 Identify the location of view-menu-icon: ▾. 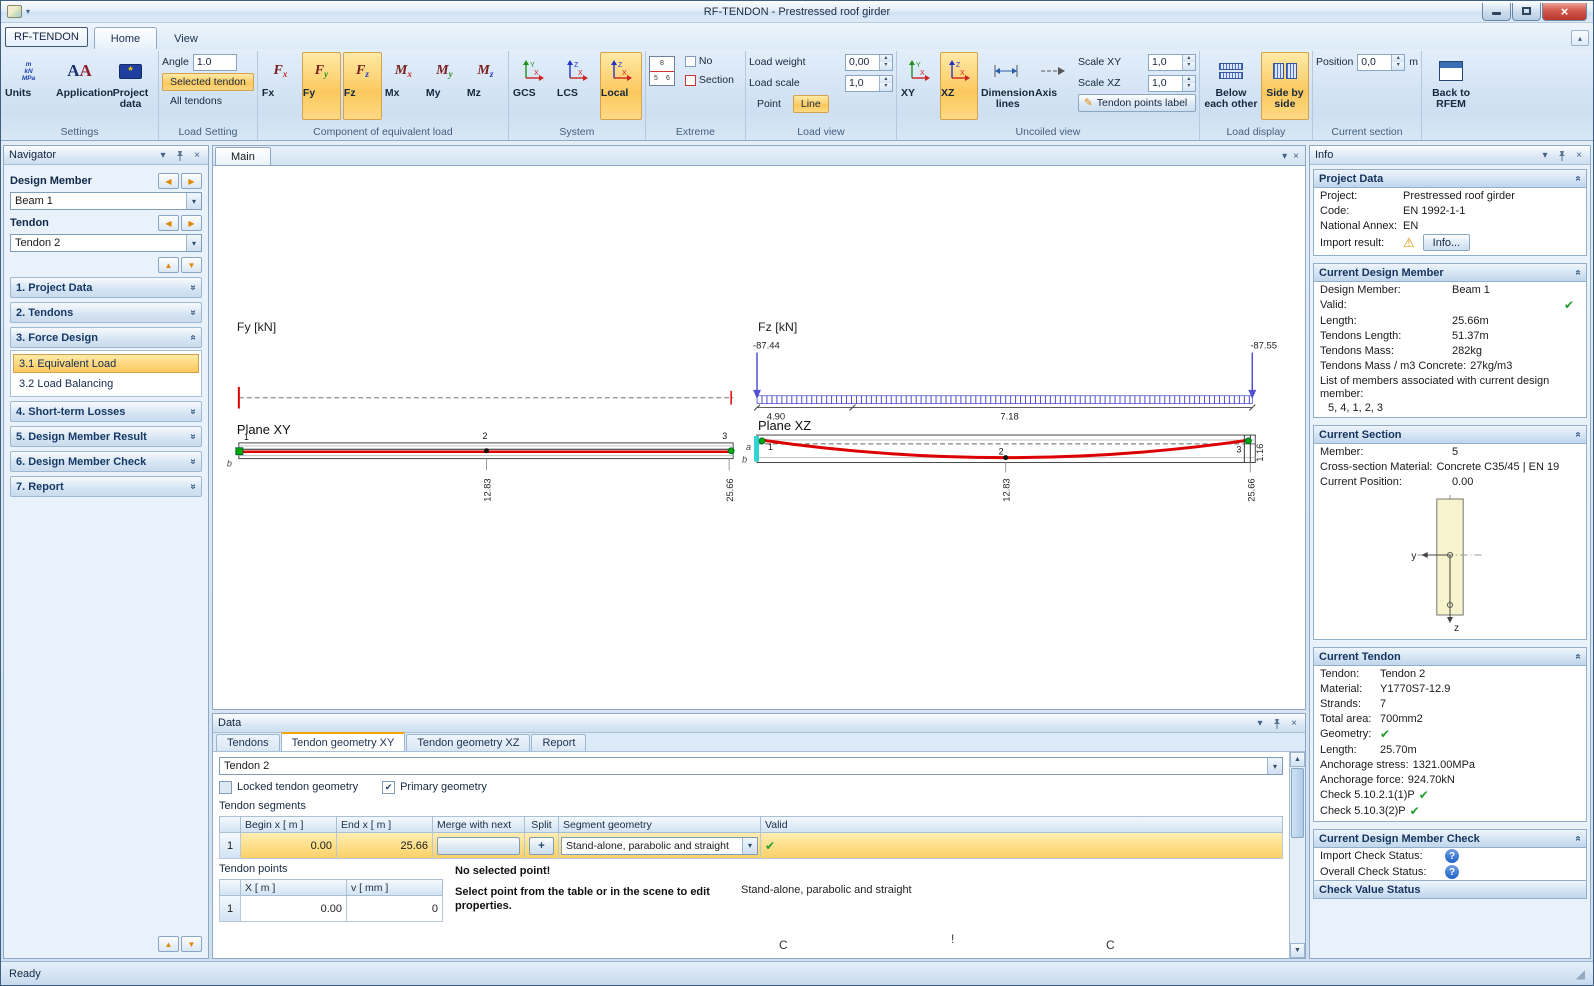
(1284, 156).